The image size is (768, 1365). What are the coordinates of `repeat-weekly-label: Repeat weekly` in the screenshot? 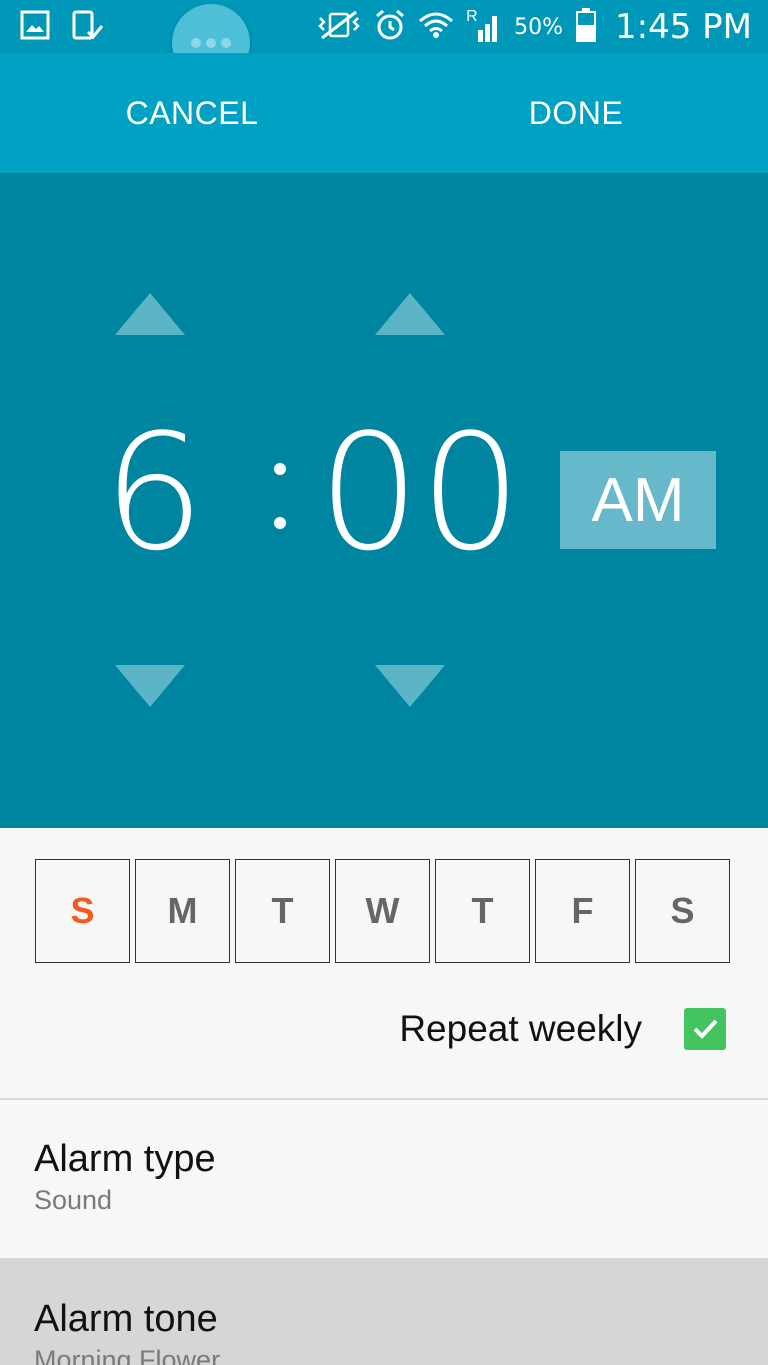 It's located at (520, 1028).